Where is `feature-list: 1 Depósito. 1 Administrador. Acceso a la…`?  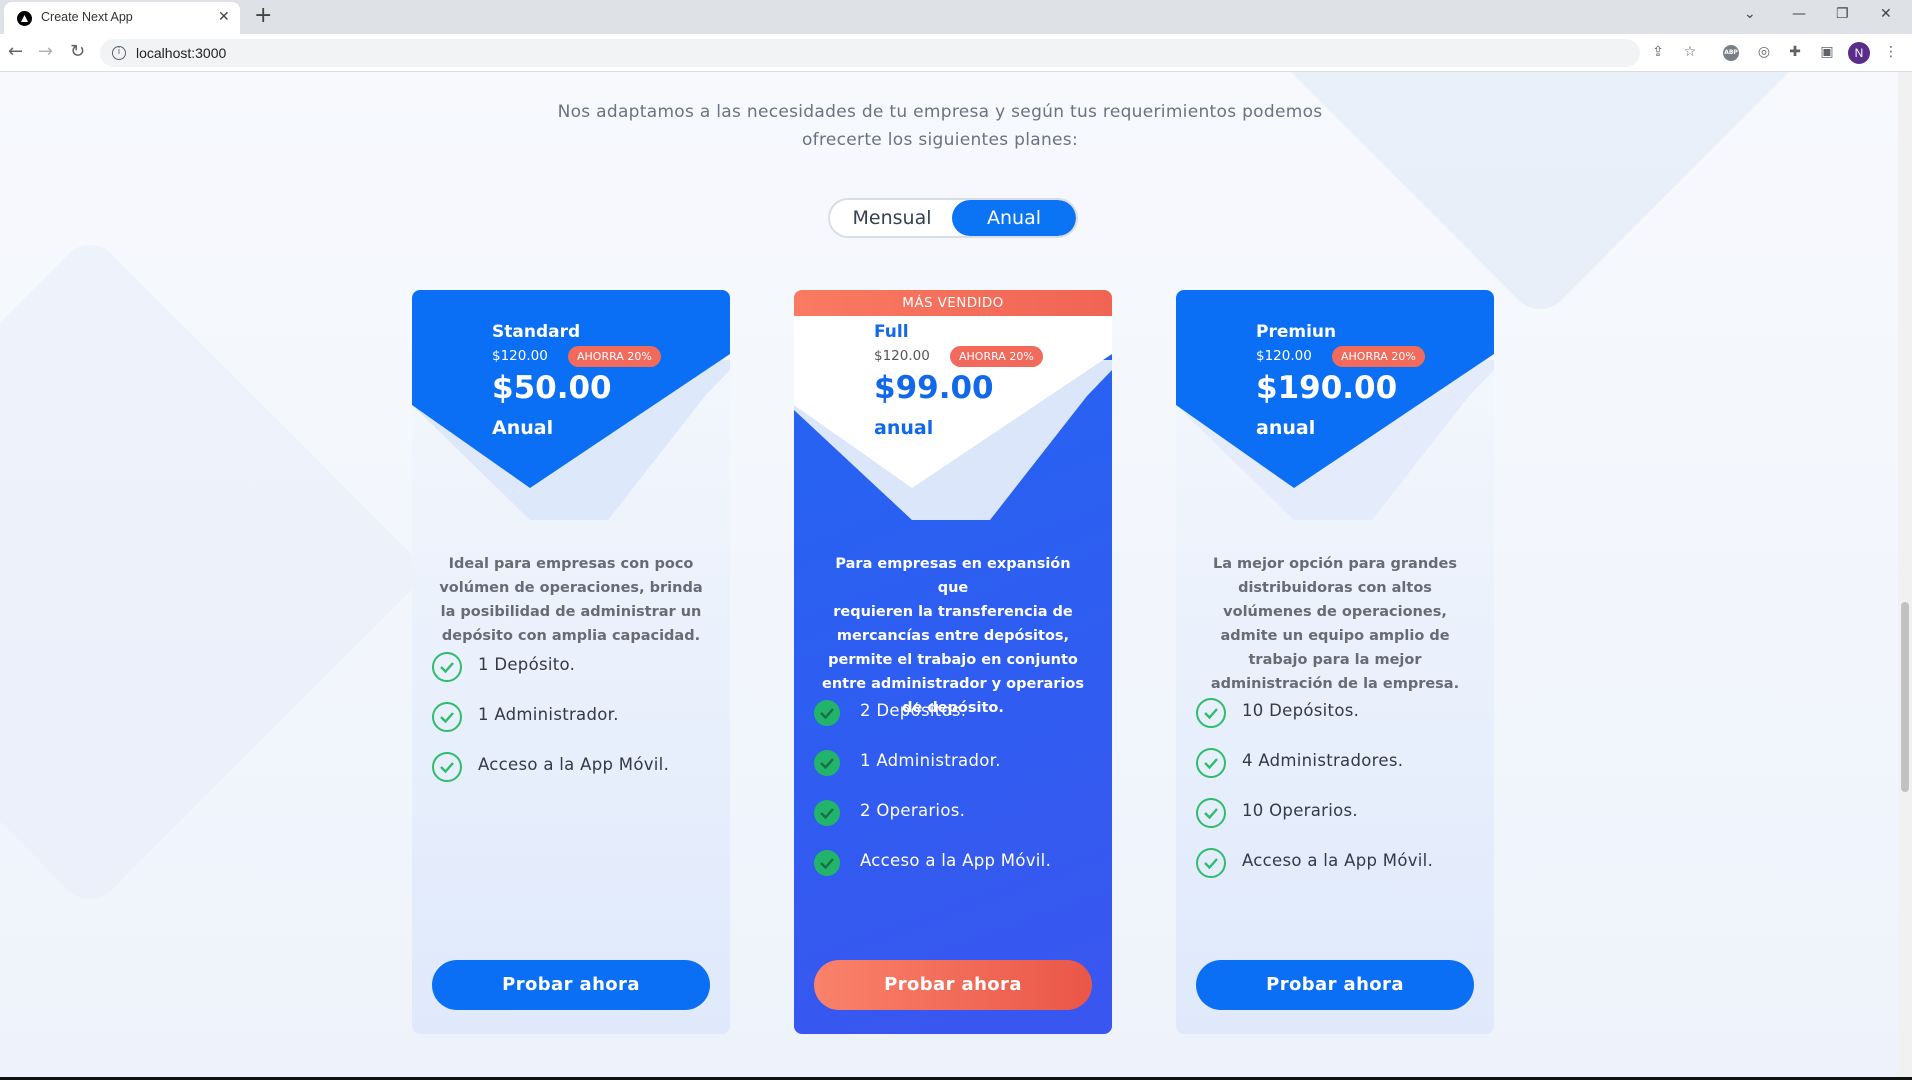
feature-list: 1 Depósito. 1 Administrador. Acceso a la… is located at coordinates (574, 725).